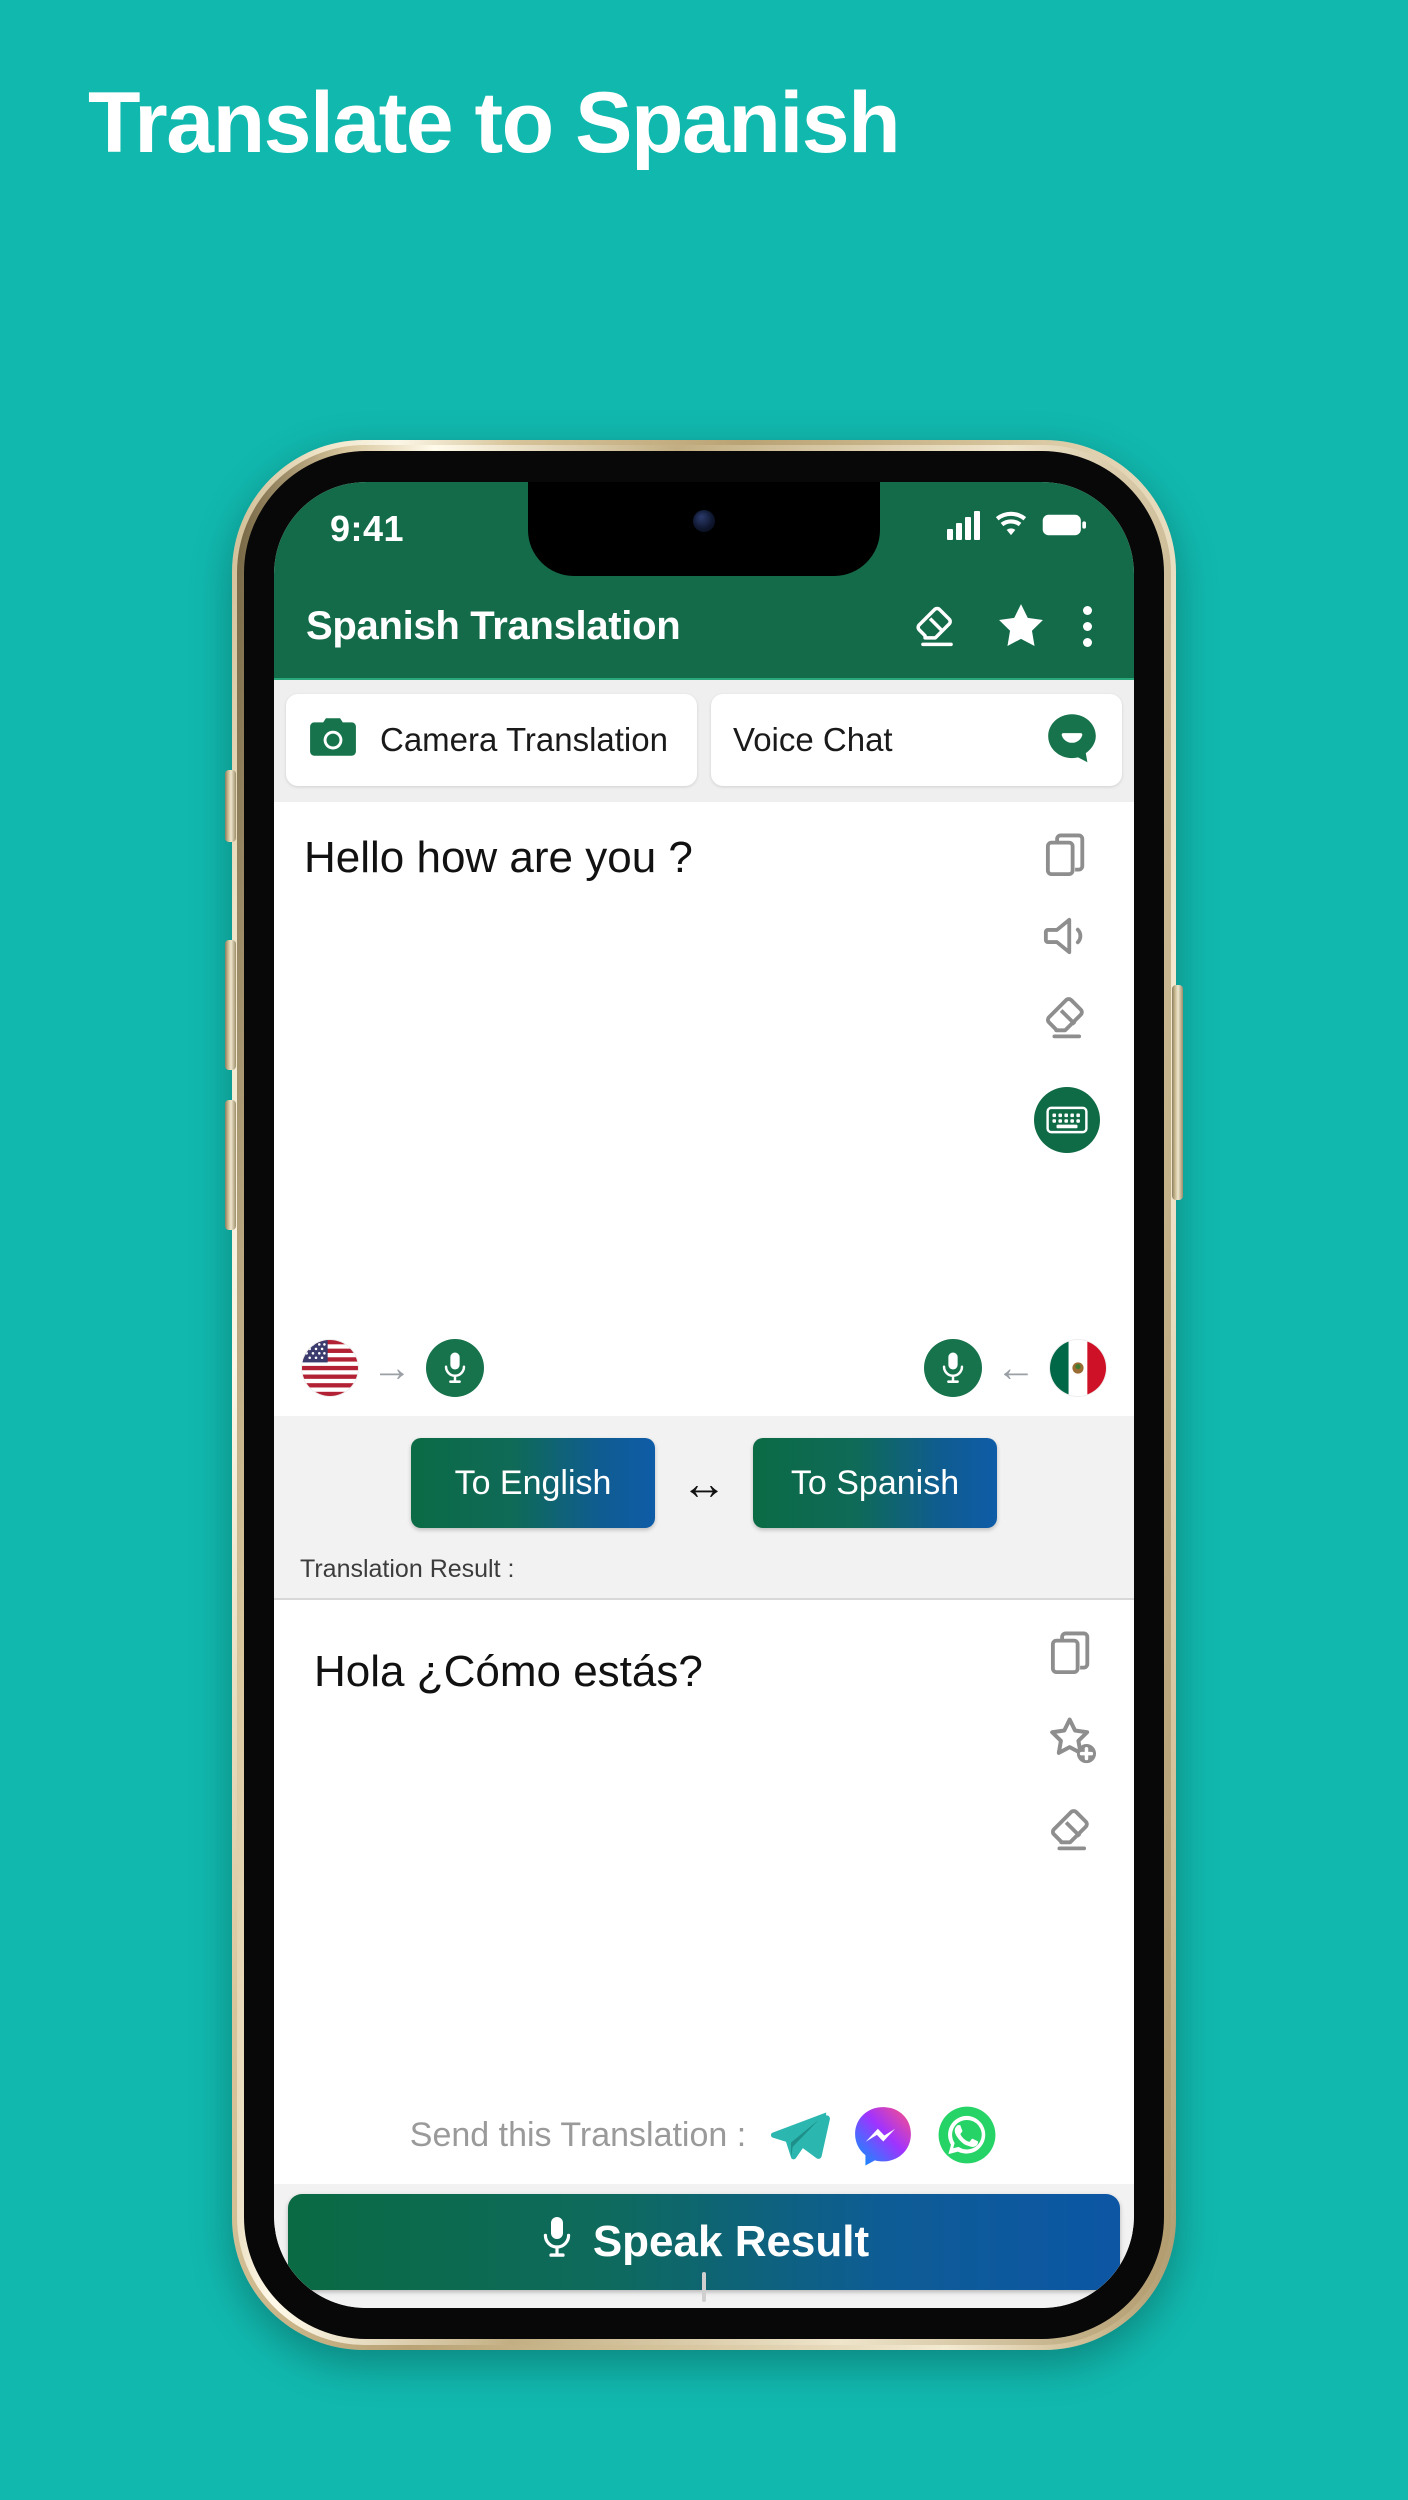 The width and height of the screenshot is (1408, 2500). Describe the element at coordinates (1067, 1120) in the screenshot. I see `keyboard-icon` at that location.